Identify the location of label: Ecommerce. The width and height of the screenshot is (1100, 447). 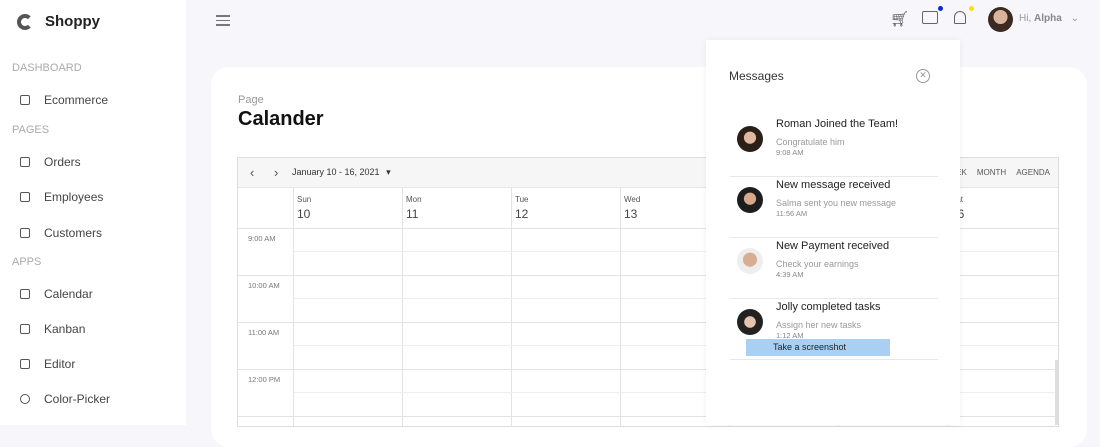
(76, 100).